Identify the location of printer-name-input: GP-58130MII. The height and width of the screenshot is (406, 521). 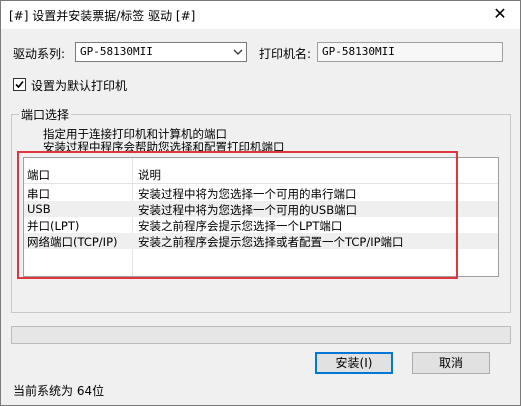
(410, 52).